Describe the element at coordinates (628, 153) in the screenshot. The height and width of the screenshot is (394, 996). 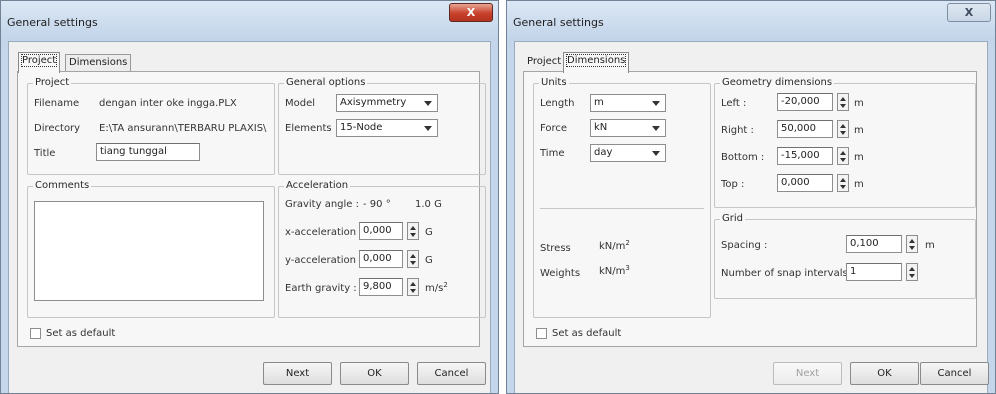
I see `time-select: day` at that location.